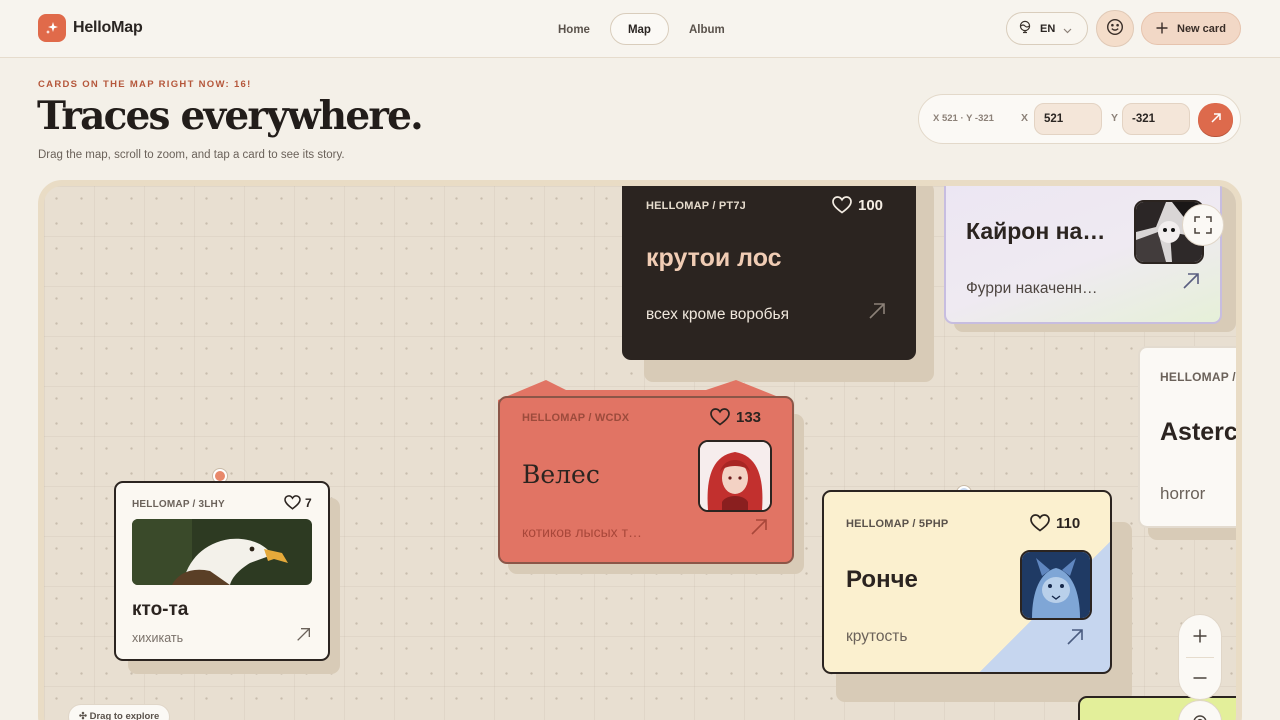 This screenshot has width=1280, height=720. I want to click on chevron-down-icon, so click(1067, 28).